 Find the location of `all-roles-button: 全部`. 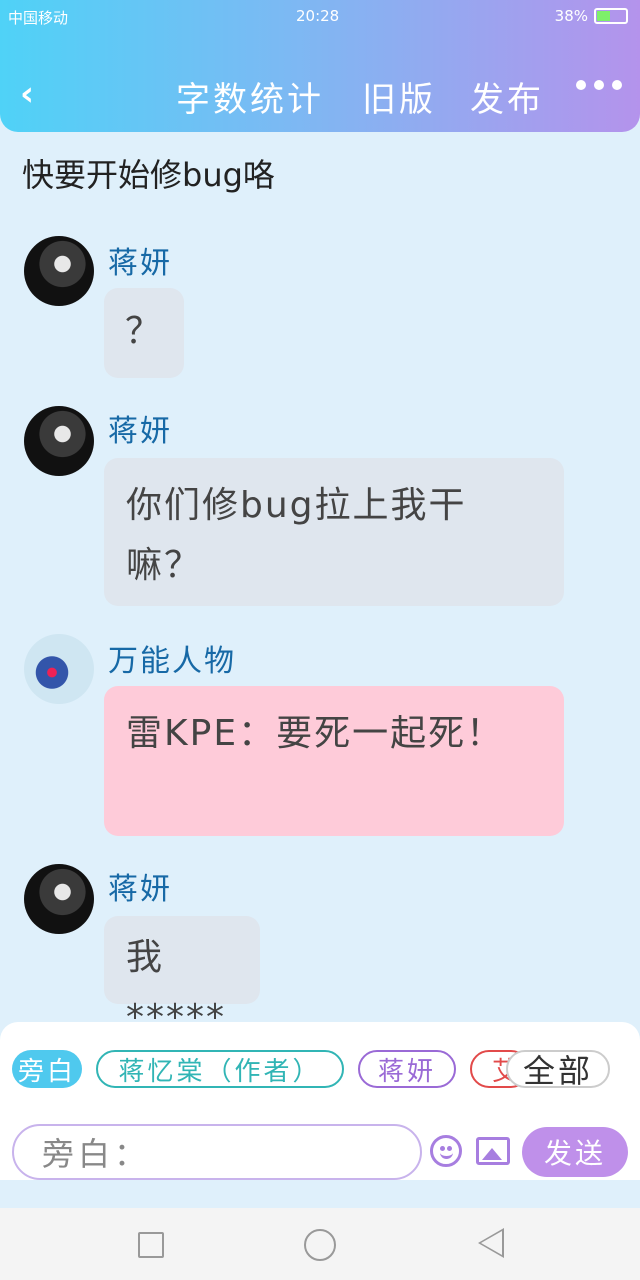

all-roles-button: 全部 is located at coordinates (558, 1070).